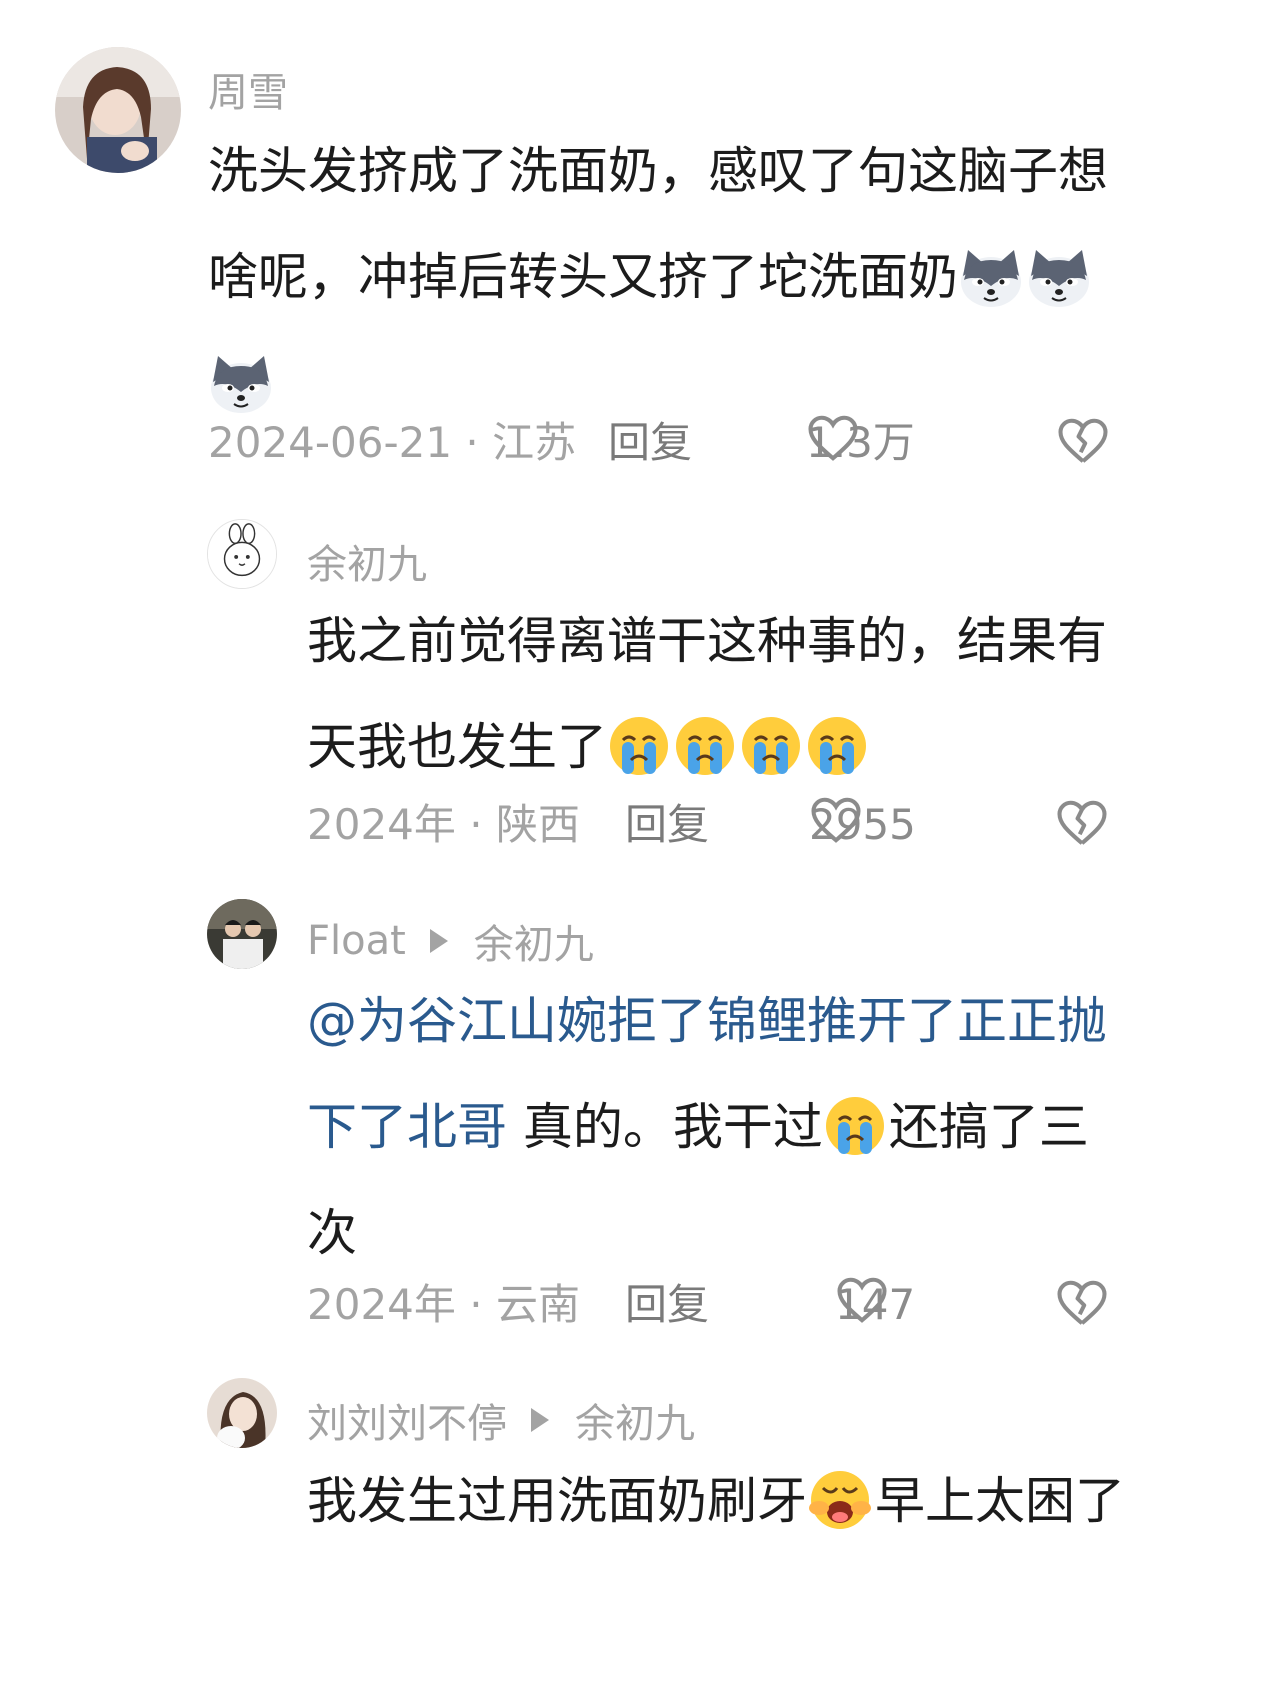 The image size is (1279, 1706). I want to click on comment-author: 周雪, so click(248, 89).